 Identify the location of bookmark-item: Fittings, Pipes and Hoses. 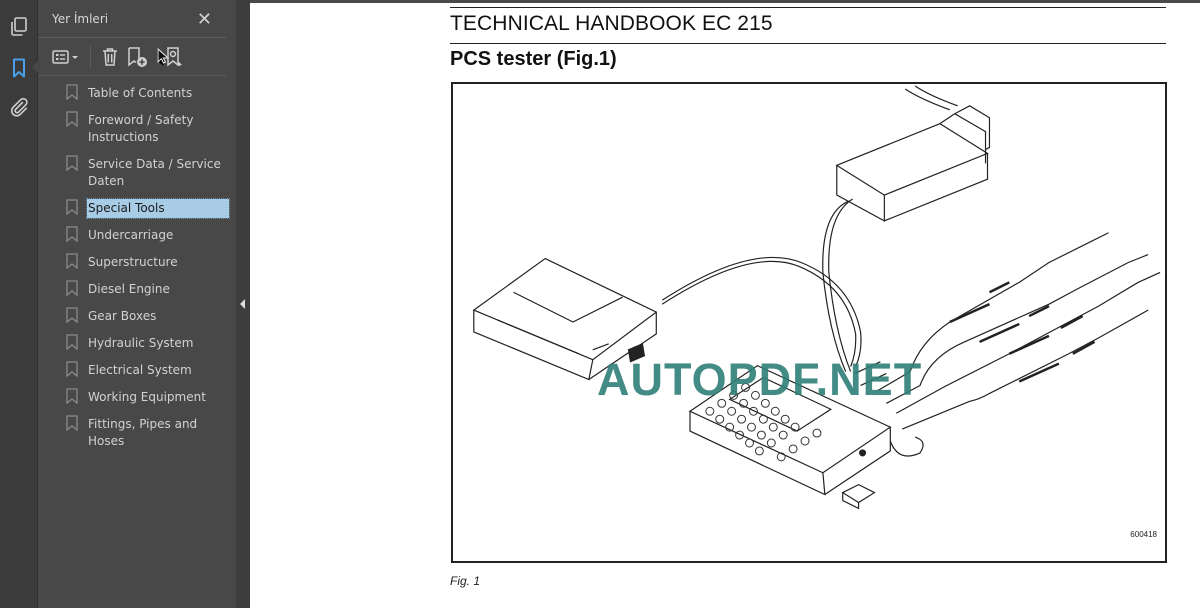
(137, 433).